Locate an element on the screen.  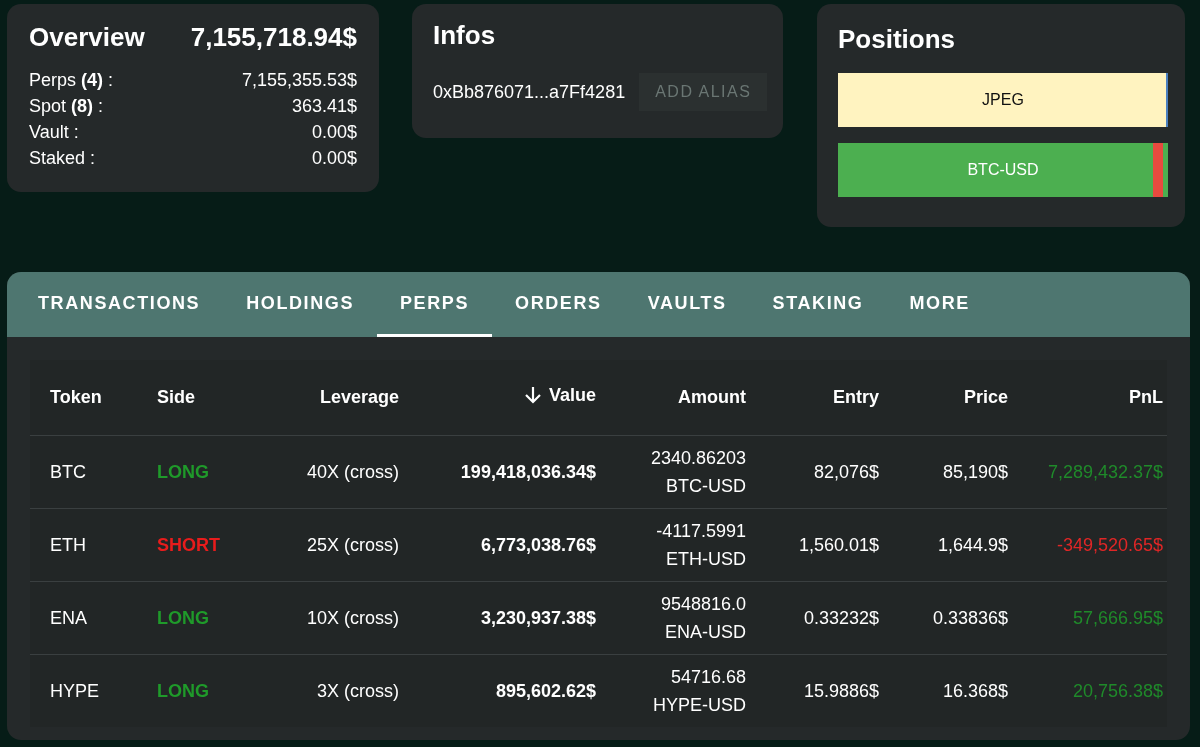
column-header: Amount is located at coordinates (672, 398).